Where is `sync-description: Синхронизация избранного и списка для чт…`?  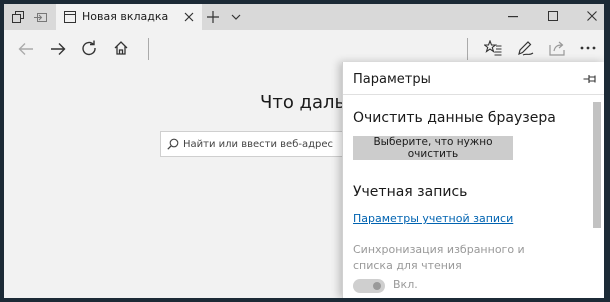
sync-description: Синхронизация избранного и списка для чт… is located at coordinates (439, 257).